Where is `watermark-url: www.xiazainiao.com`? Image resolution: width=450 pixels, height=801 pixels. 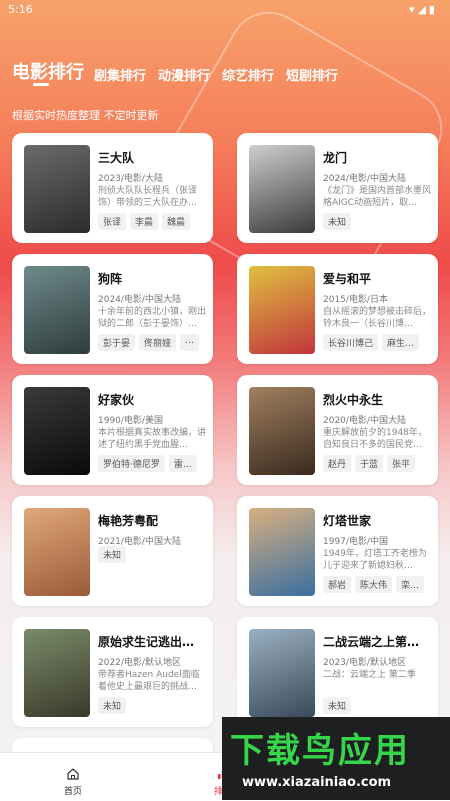 watermark-url: www.xiazainiao.com is located at coordinates (317, 782).